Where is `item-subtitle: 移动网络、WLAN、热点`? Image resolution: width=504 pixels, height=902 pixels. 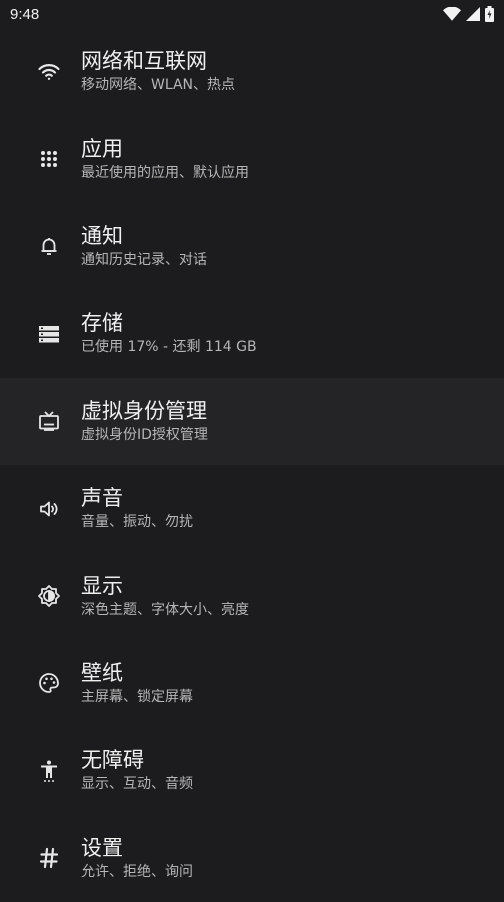 item-subtitle: 移动网络、WLAN、热点 is located at coordinates (158, 85).